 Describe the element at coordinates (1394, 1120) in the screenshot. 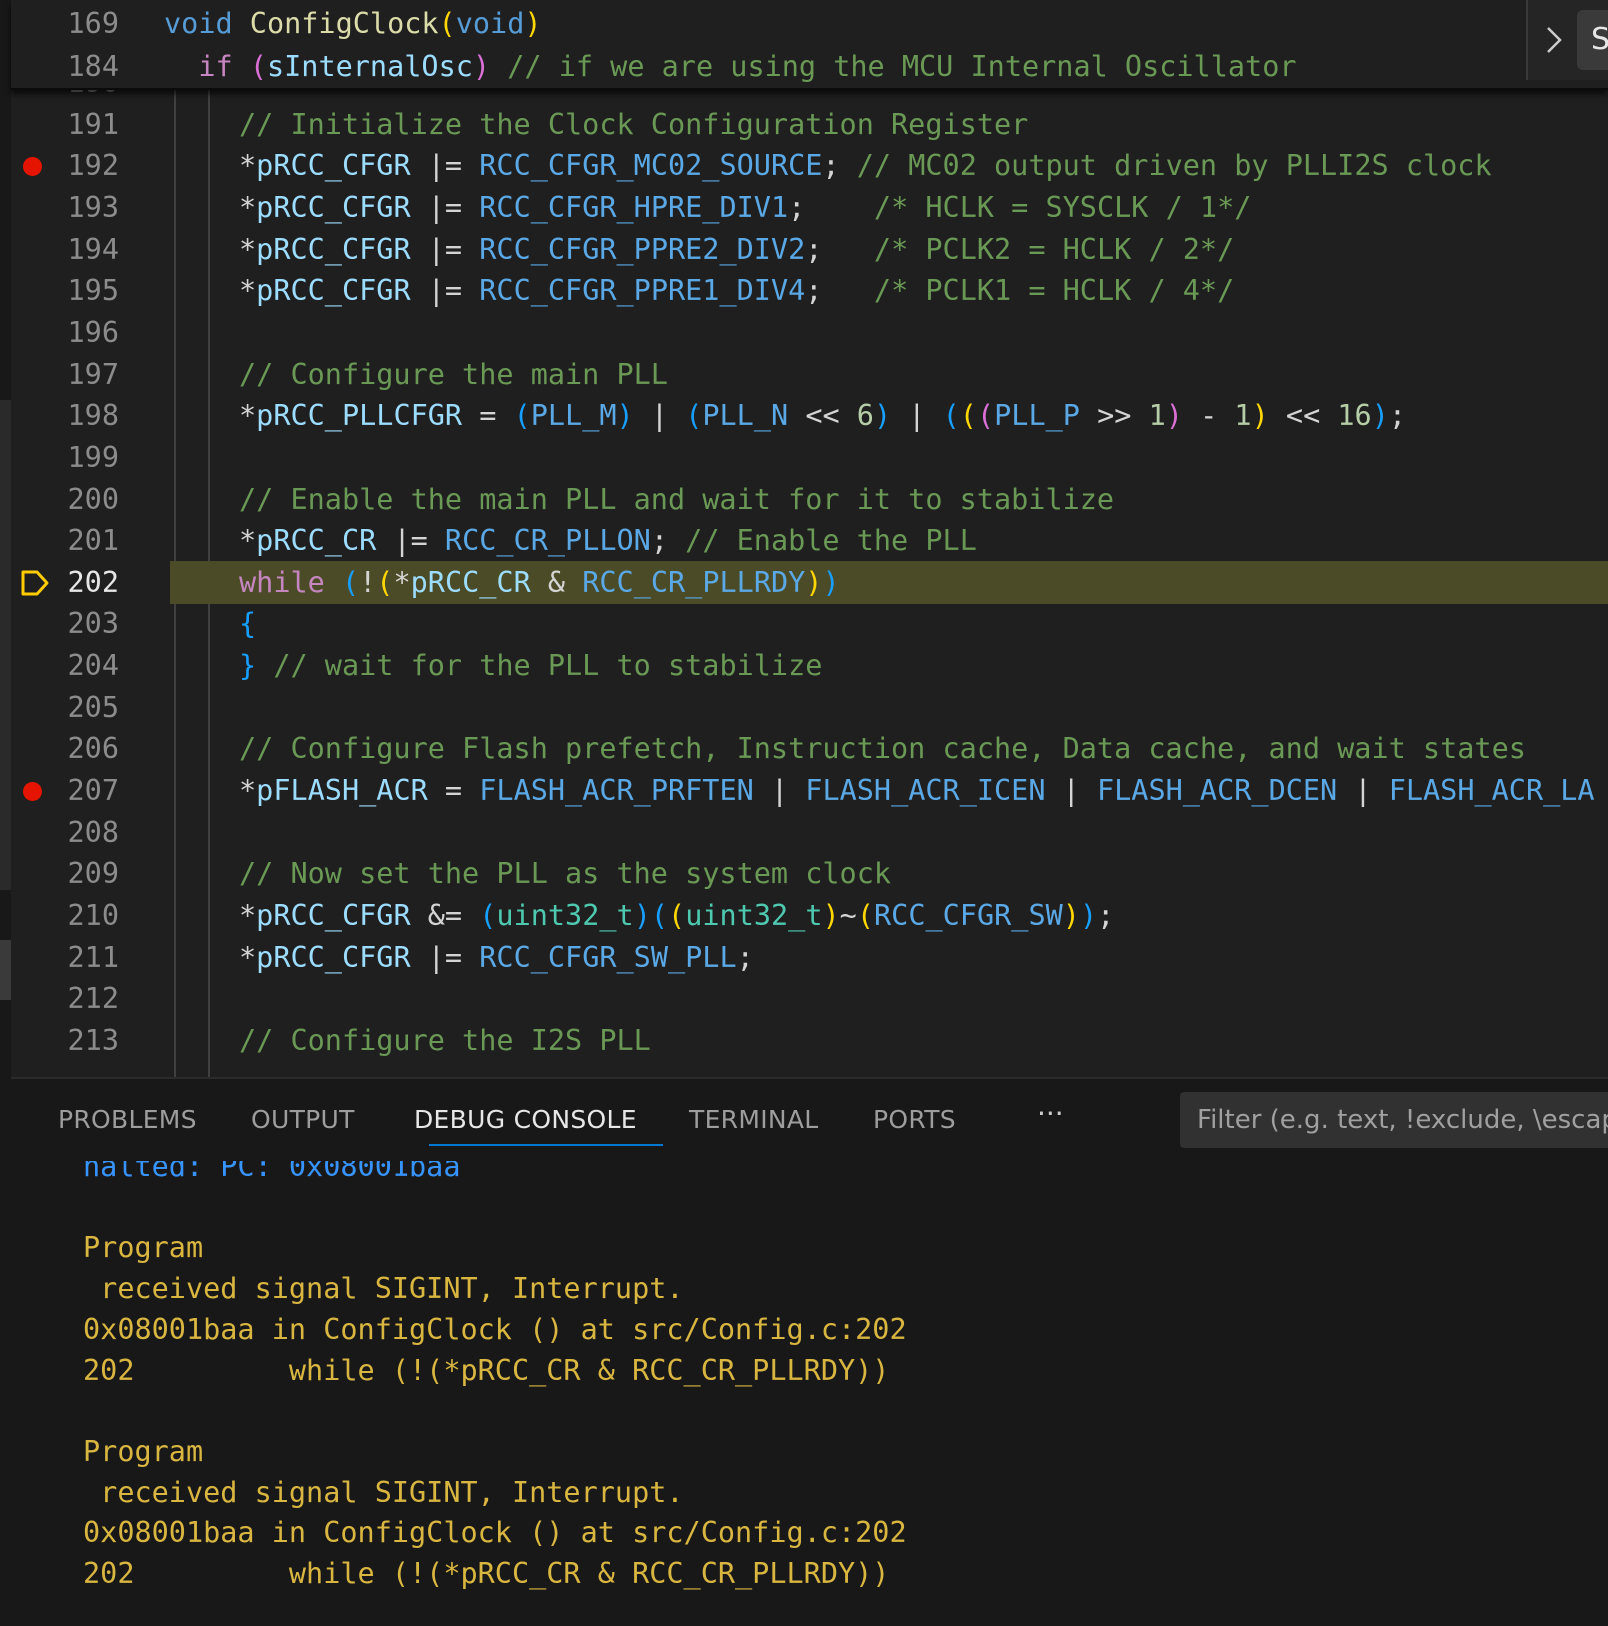

I see `console-filter-input` at that location.